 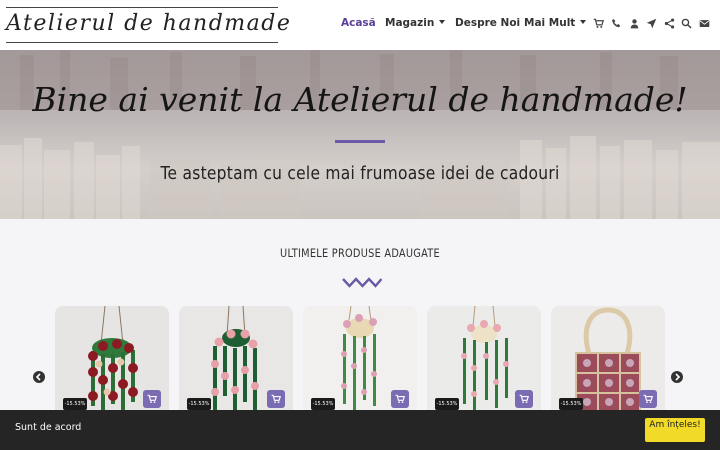 I want to click on site-logo: Atelierul de handmade, so click(x=149, y=25).